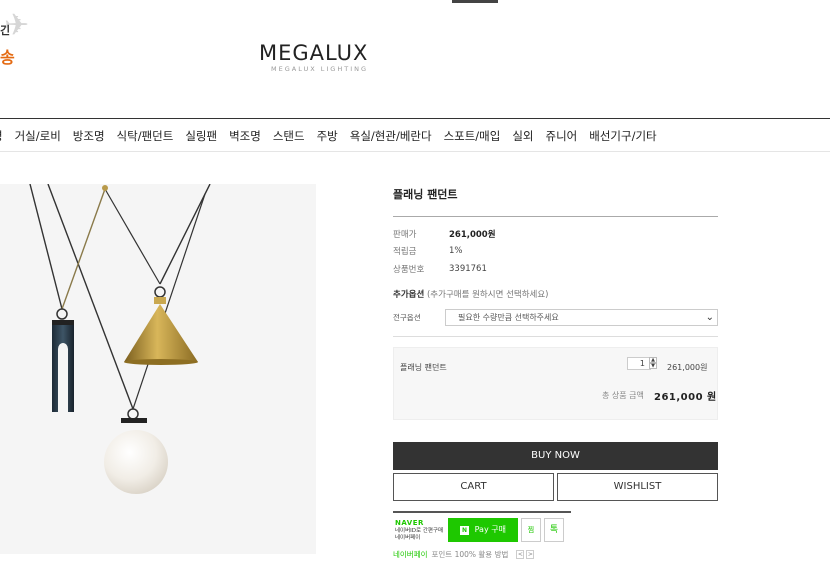  Describe the element at coordinates (555, 486) in the screenshot. I see `secondary-buttons: CART WISHLIST` at that location.